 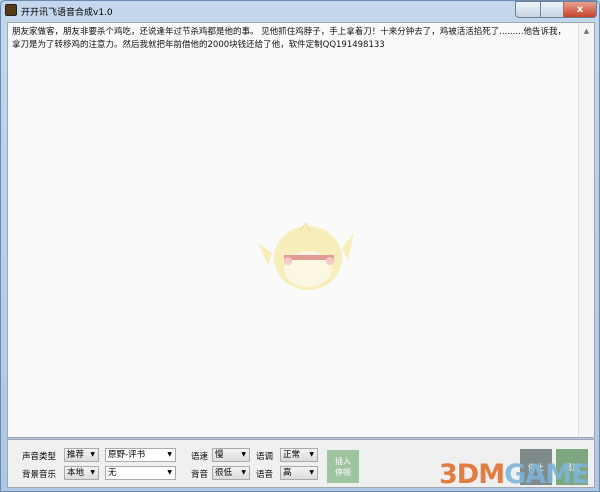 I want to click on watermark-logo: 3DMGAME, so click(x=514, y=474).